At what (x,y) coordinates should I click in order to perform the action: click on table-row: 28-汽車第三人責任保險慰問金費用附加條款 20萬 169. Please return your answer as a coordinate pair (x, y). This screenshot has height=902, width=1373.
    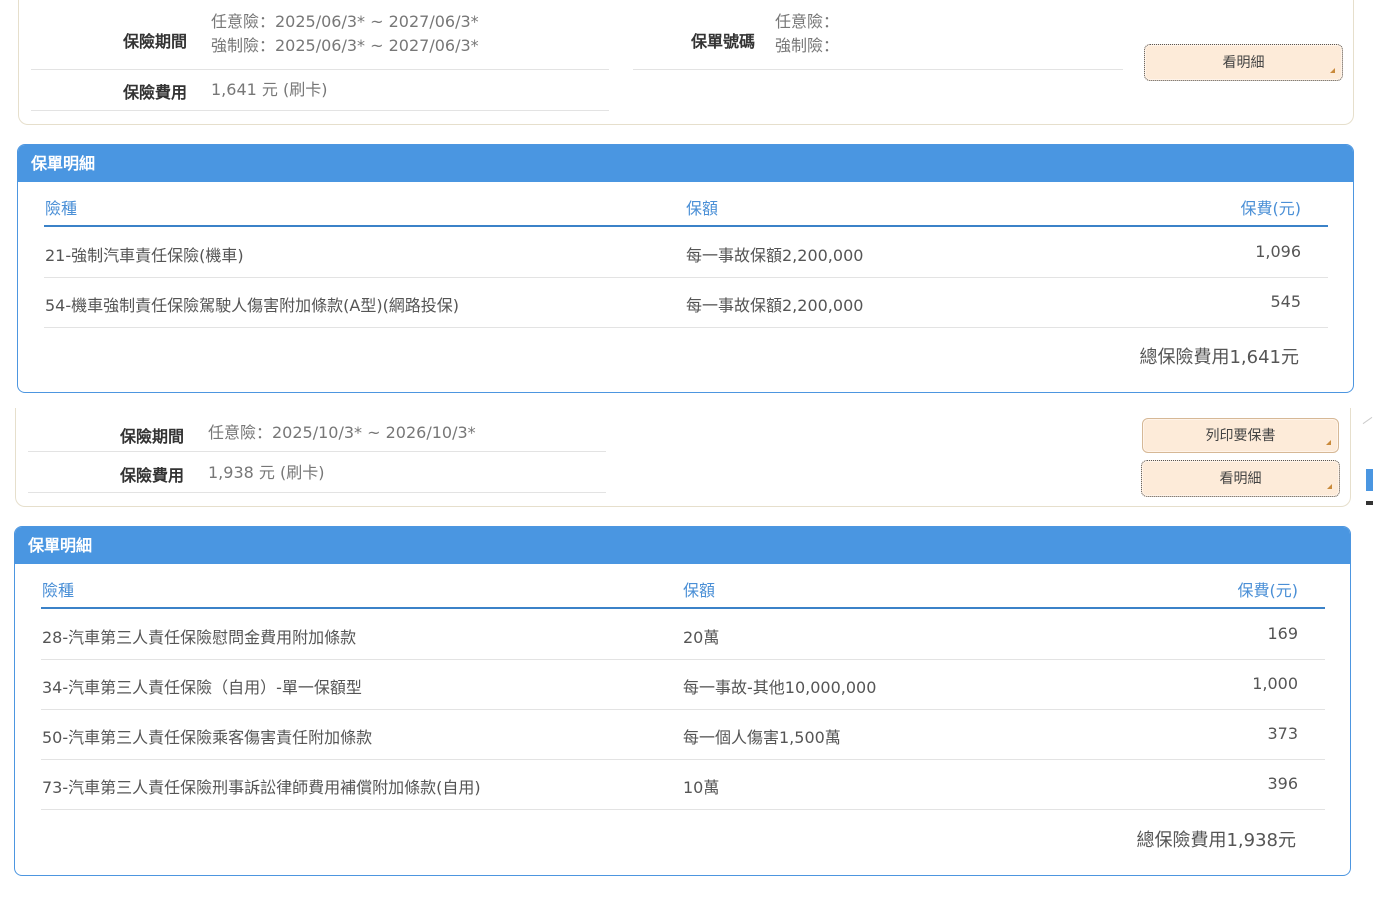
    Looking at the image, I should click on (683, 635).